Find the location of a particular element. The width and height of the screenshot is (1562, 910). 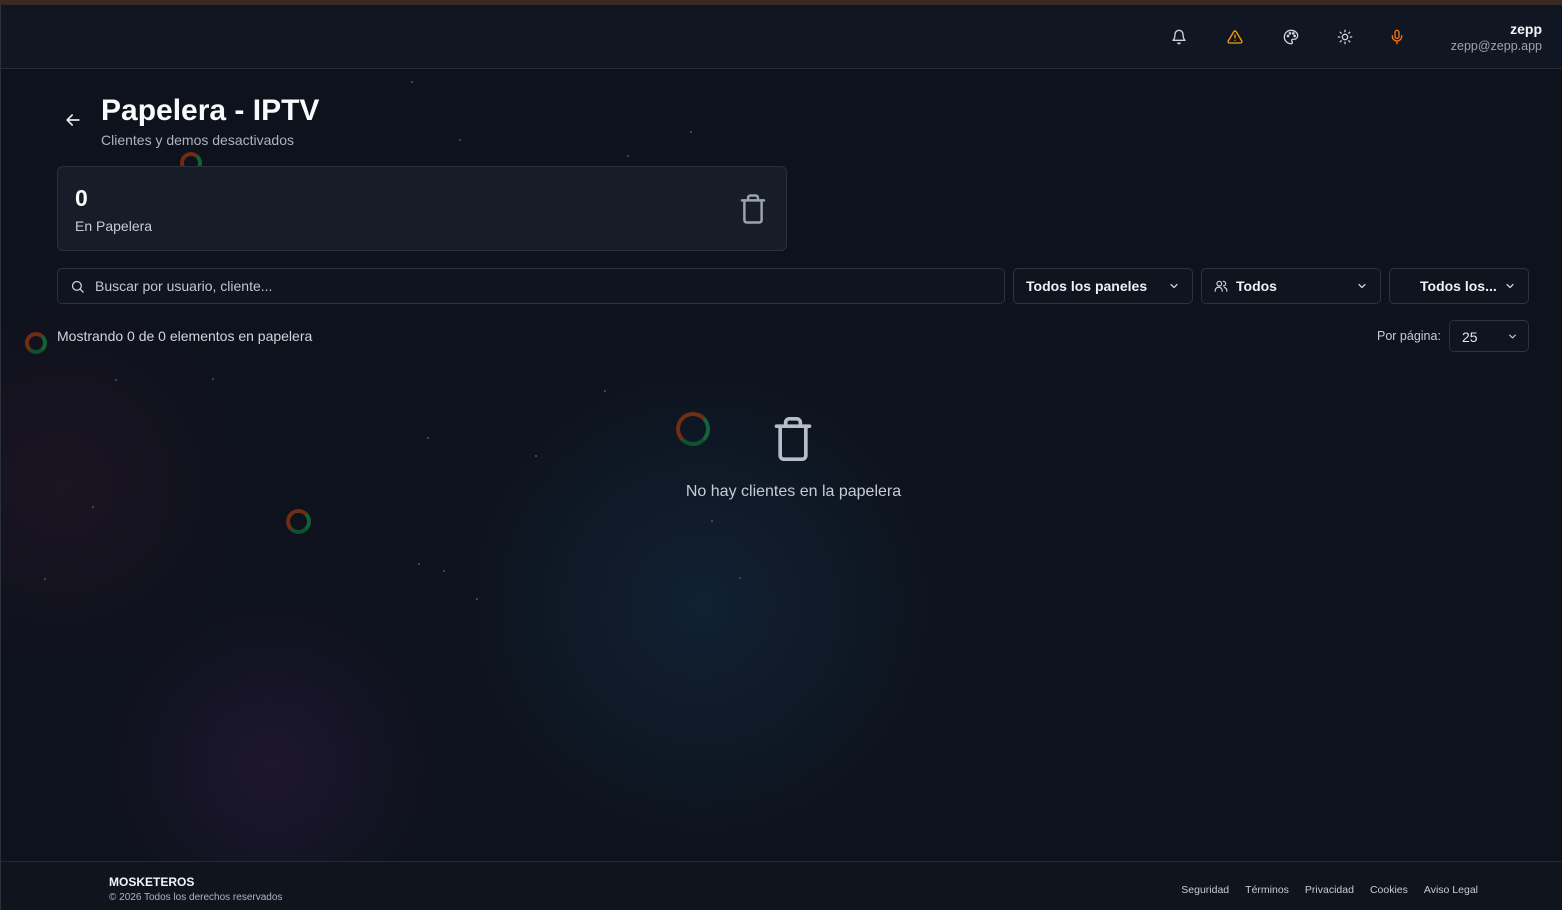

footer-brand: MOSKETEROS is located at coordinates (152, 882).